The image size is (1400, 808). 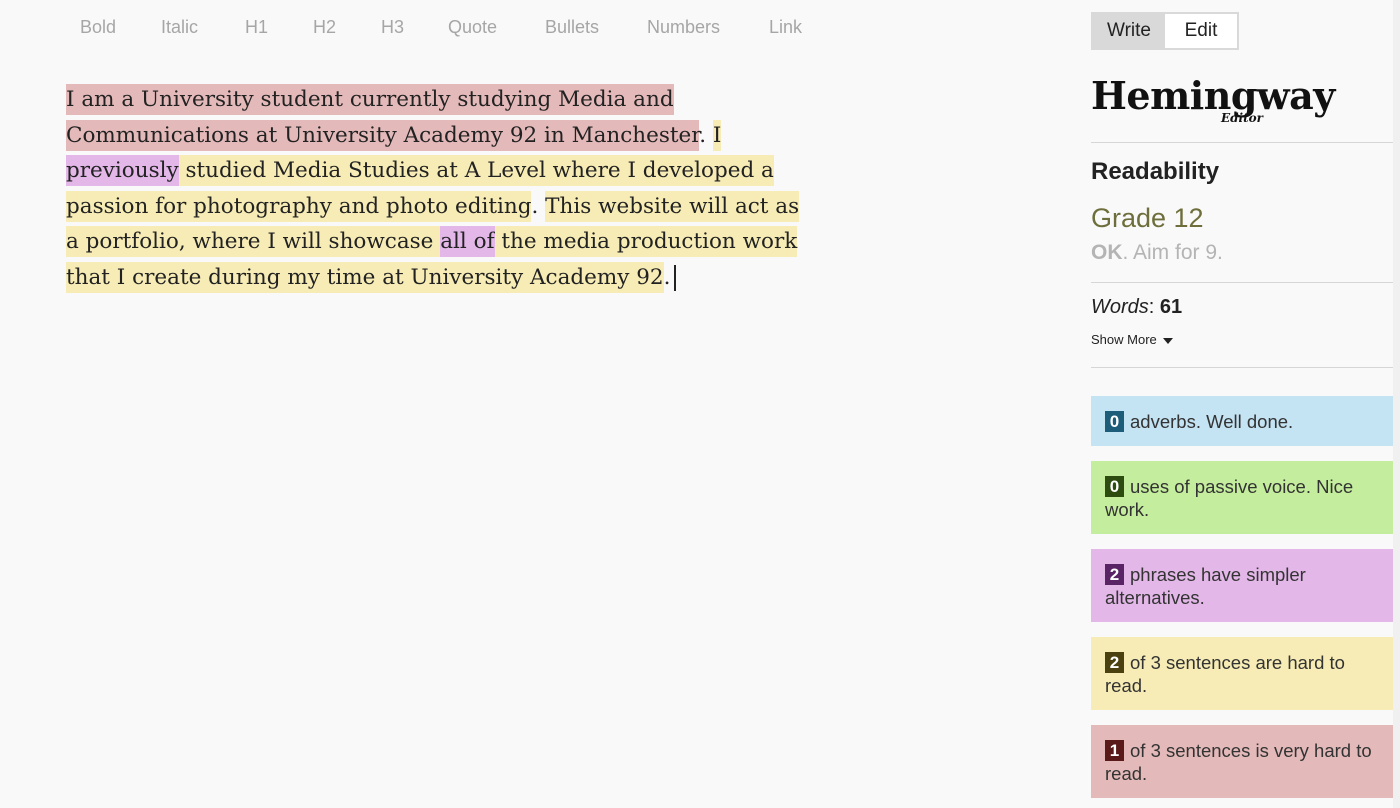 I want to click on h3-button: H3, so click(x=392, y=27).